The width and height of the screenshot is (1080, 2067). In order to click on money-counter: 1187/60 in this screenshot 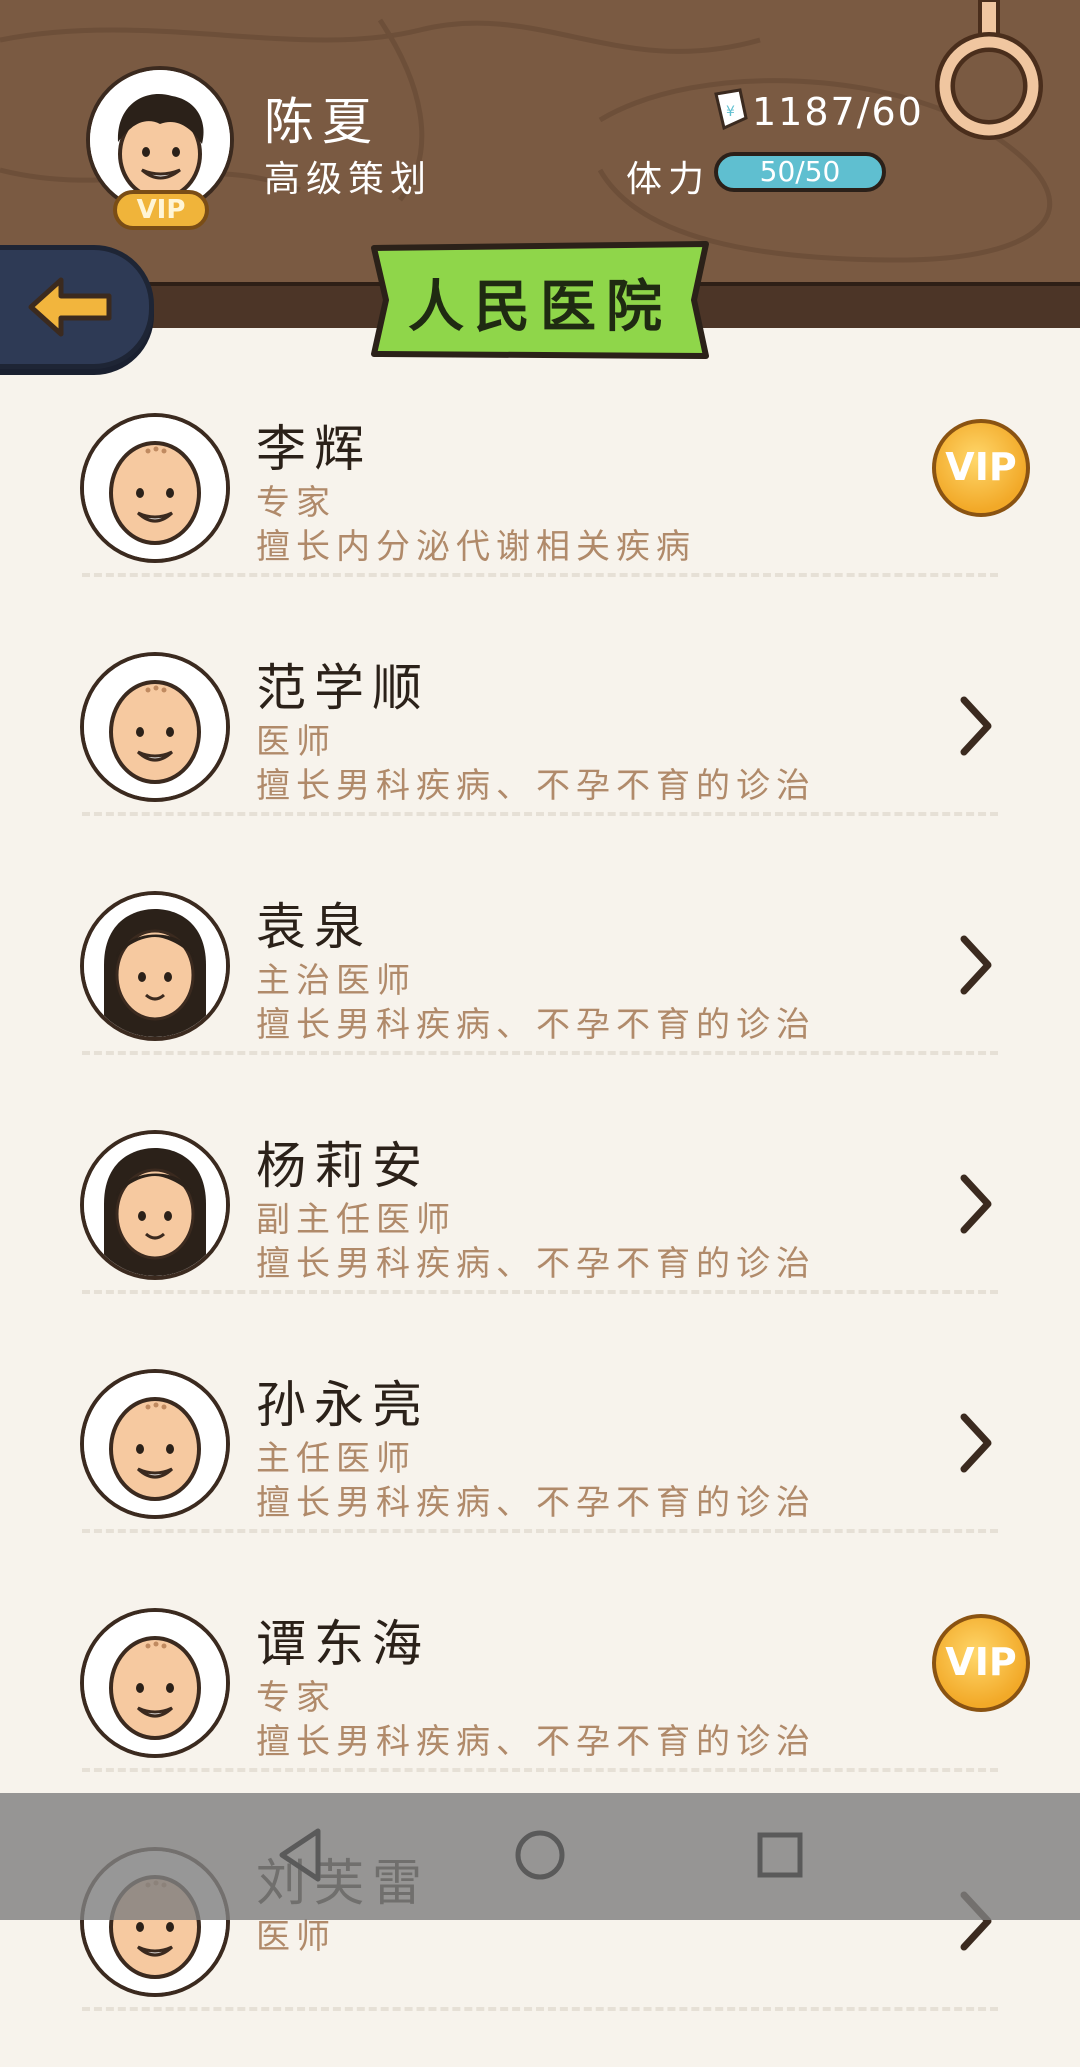, I will do `click(838, 112)`.